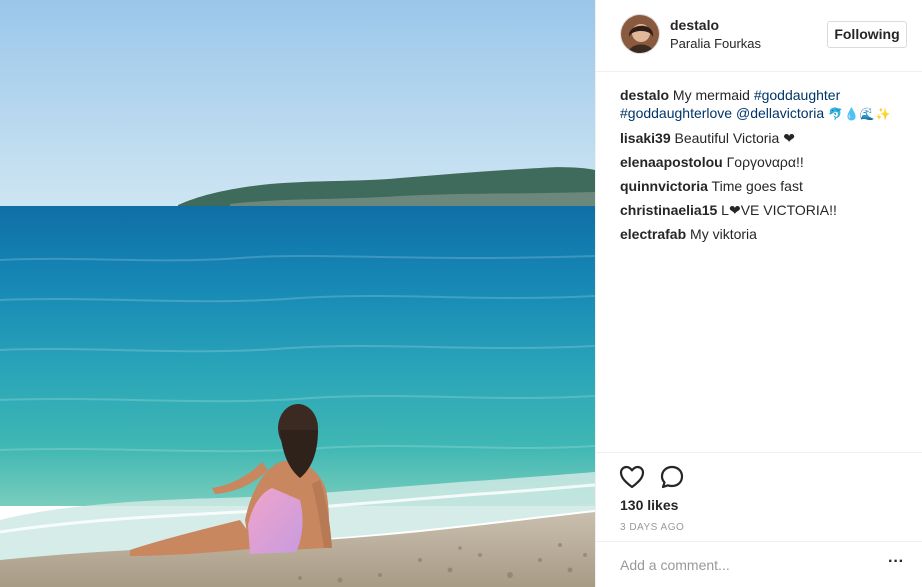 This screenshot has height=587, width=922. I want to click on comment-text: Time goes fast, so click(757, 186).